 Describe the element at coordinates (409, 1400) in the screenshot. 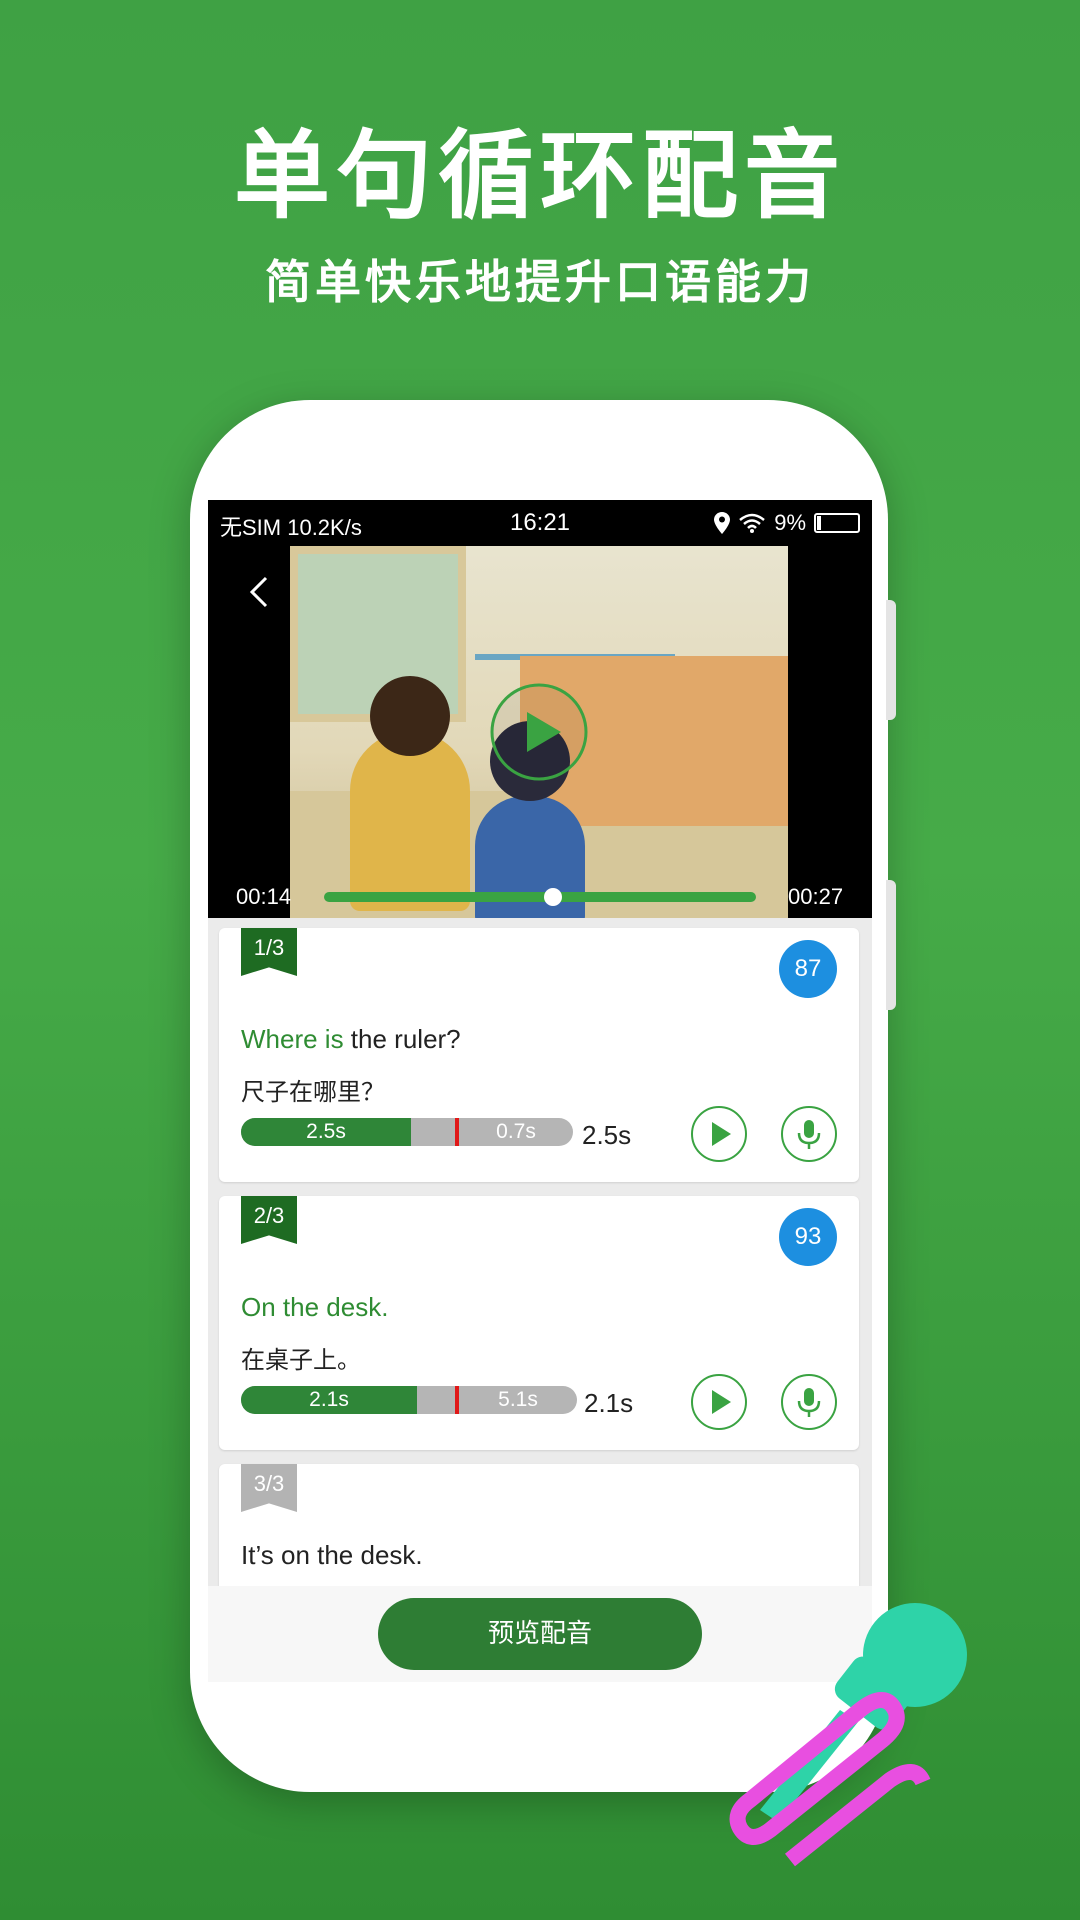

I see `recording-progress-bar: 2.1s 5.1s` at that location.